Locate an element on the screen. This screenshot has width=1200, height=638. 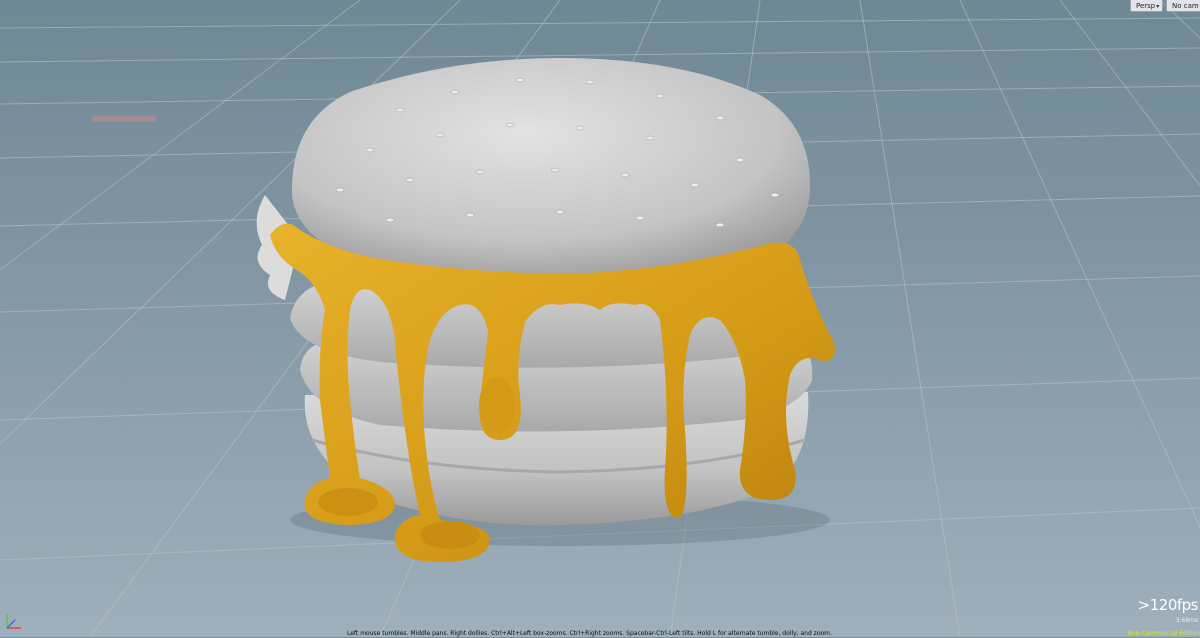
camera-menu-label: No cam is located at coordinates (1185, 6).